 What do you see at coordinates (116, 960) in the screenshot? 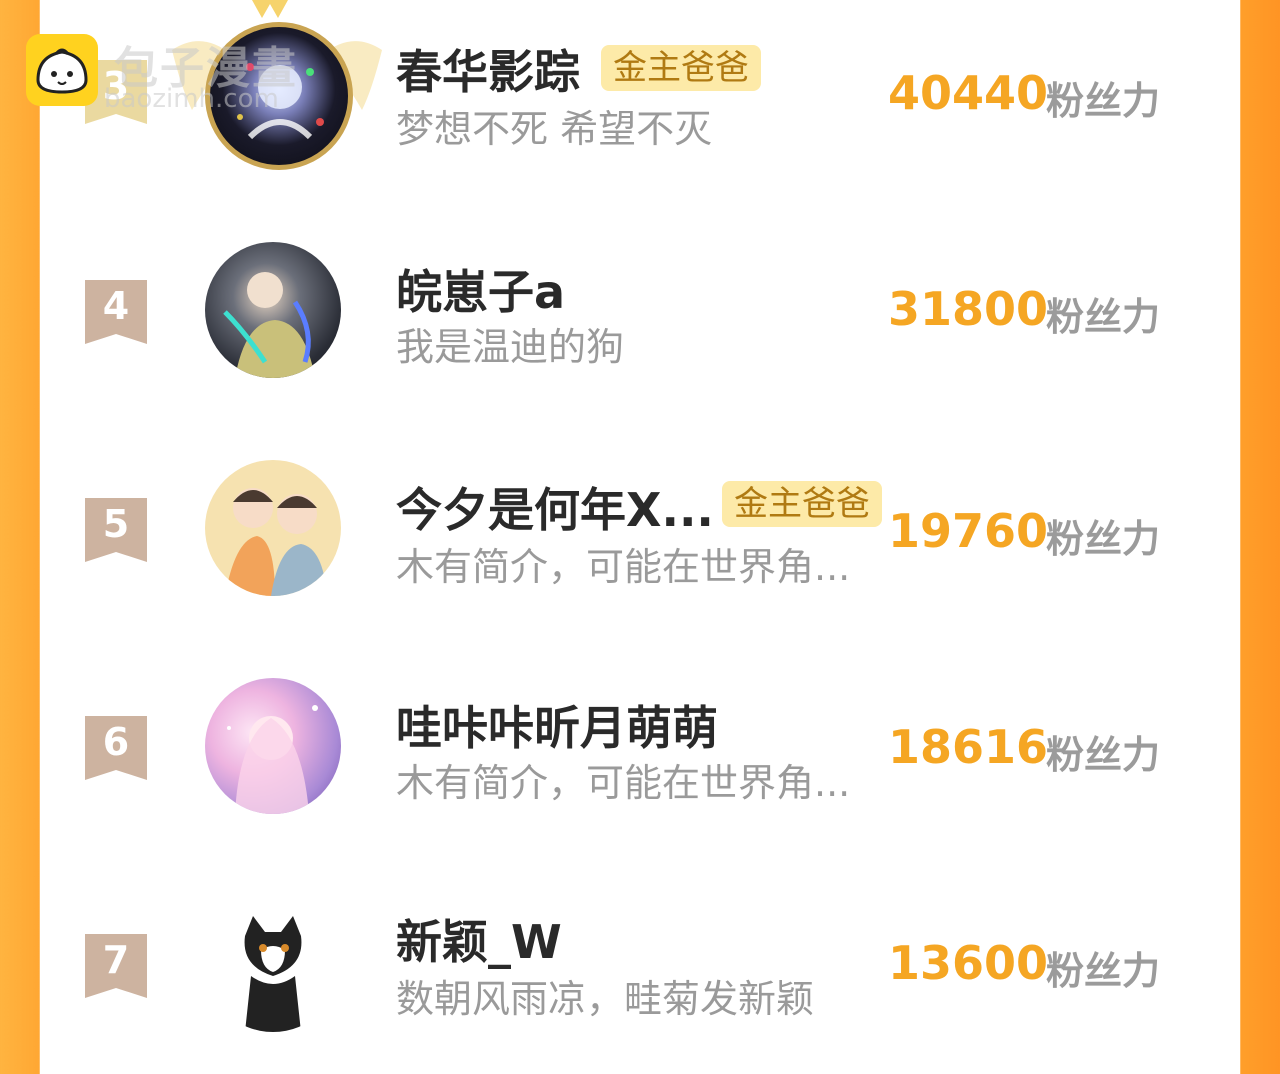
I see `rank-number: 7` at bounding box center [116, 960].